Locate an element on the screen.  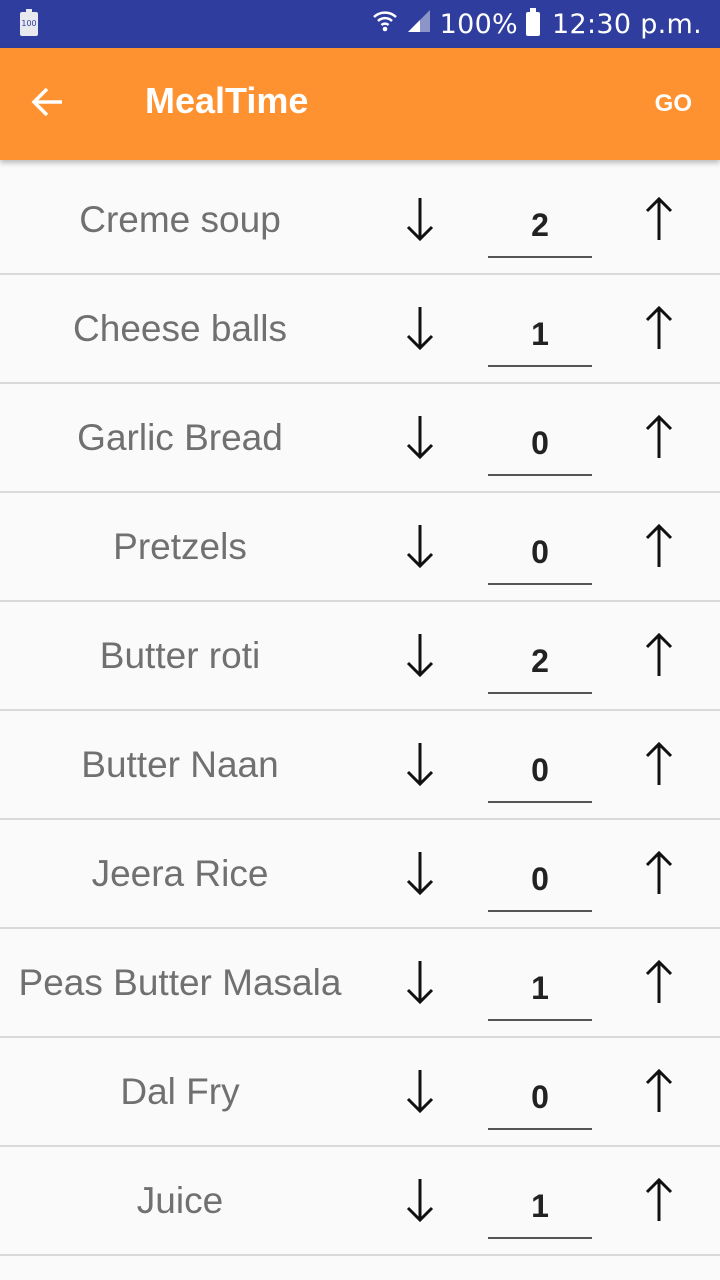
list-item: Juice 1 is located at coordinates (360, 1201).